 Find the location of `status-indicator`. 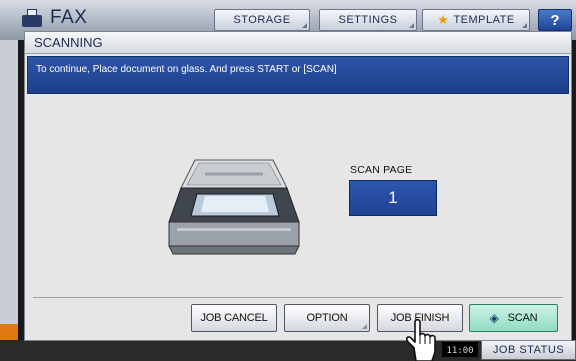

status-indicator is located at coordinates (9, 332).